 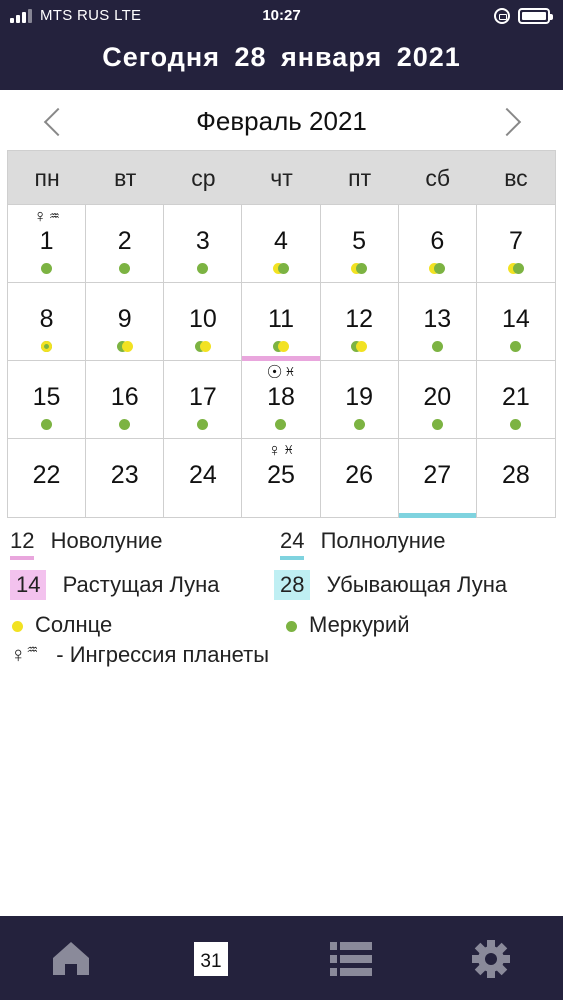 I want to click on month-navigation: Февраль 2021, so click(x=281, y=122).